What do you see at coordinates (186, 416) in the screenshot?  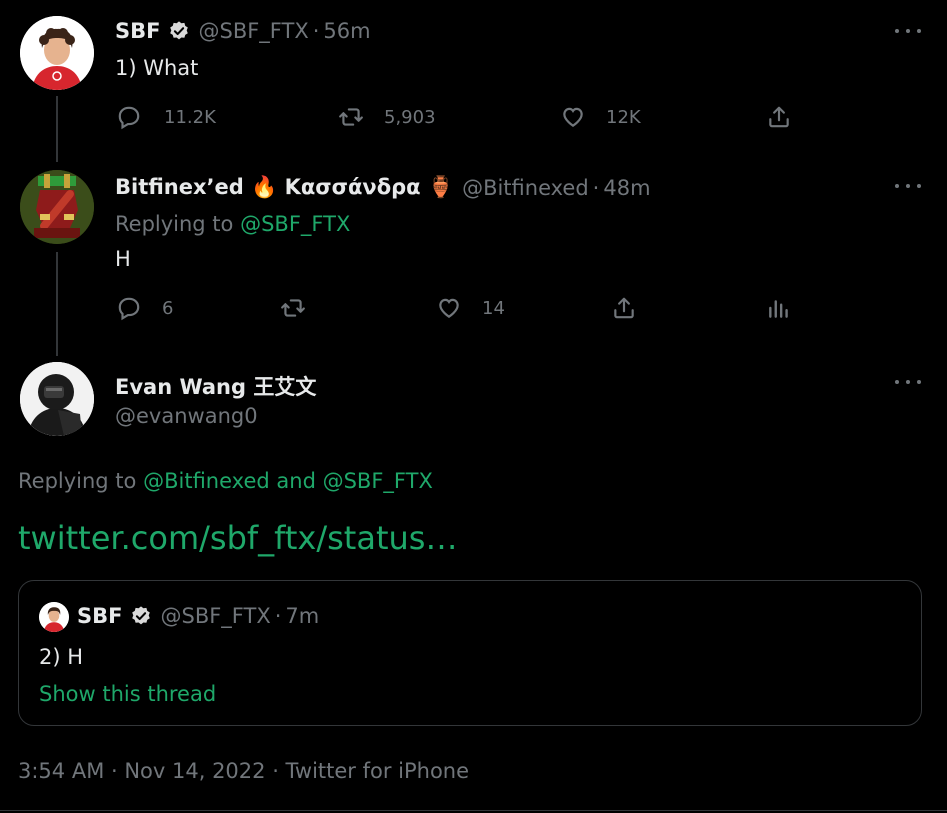 I see `author-handle: @evanwang0` at bounding box center [186, 416].